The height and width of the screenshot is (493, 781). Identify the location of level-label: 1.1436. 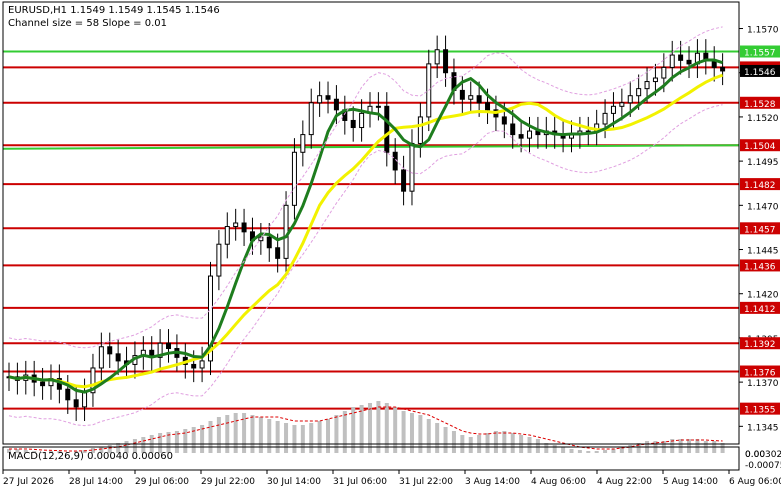
(760, 267).